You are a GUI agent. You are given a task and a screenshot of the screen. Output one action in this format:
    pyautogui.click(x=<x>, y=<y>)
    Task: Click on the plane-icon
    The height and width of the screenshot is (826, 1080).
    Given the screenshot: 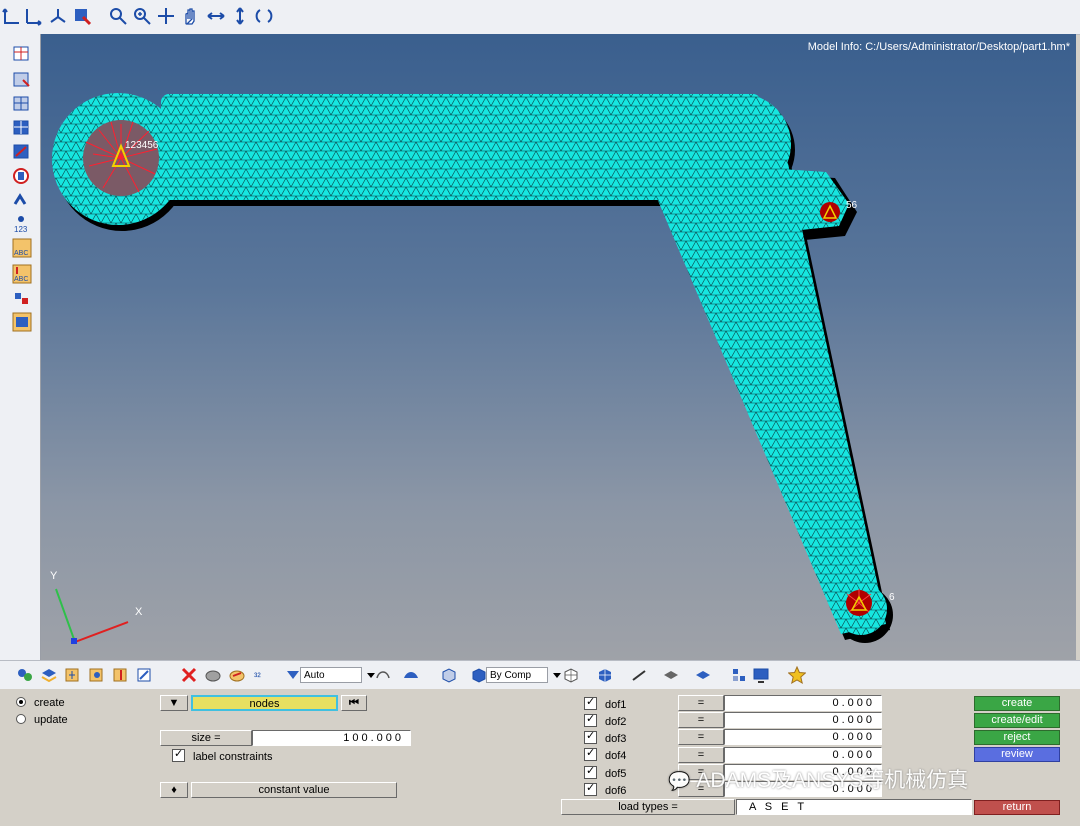 What is the action you would take?
    pyautogui.click(x=671, y=675)
    